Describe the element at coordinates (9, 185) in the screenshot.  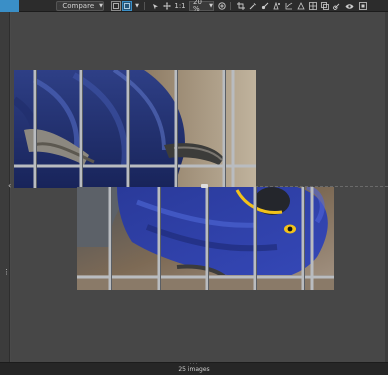
I see `chevron-left-icon: ‹` at that location.